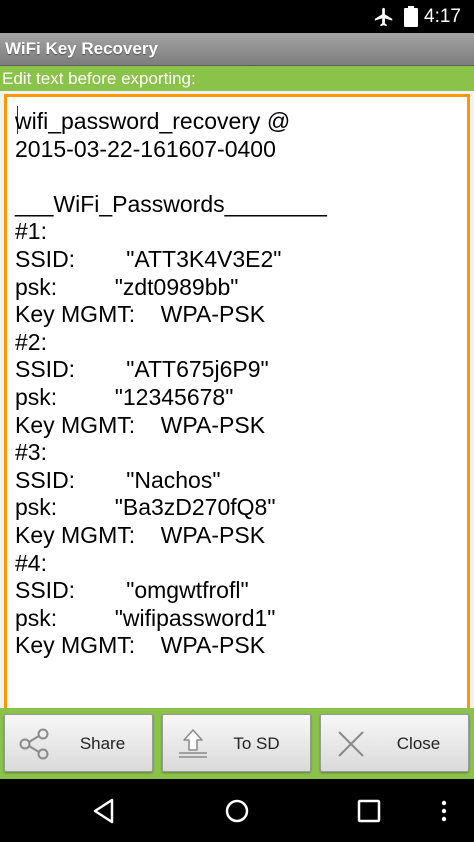 The height and width of the screenshot is (842, 474). I want to click on app-title: WiFi Key Recovery, so click(81, 48).